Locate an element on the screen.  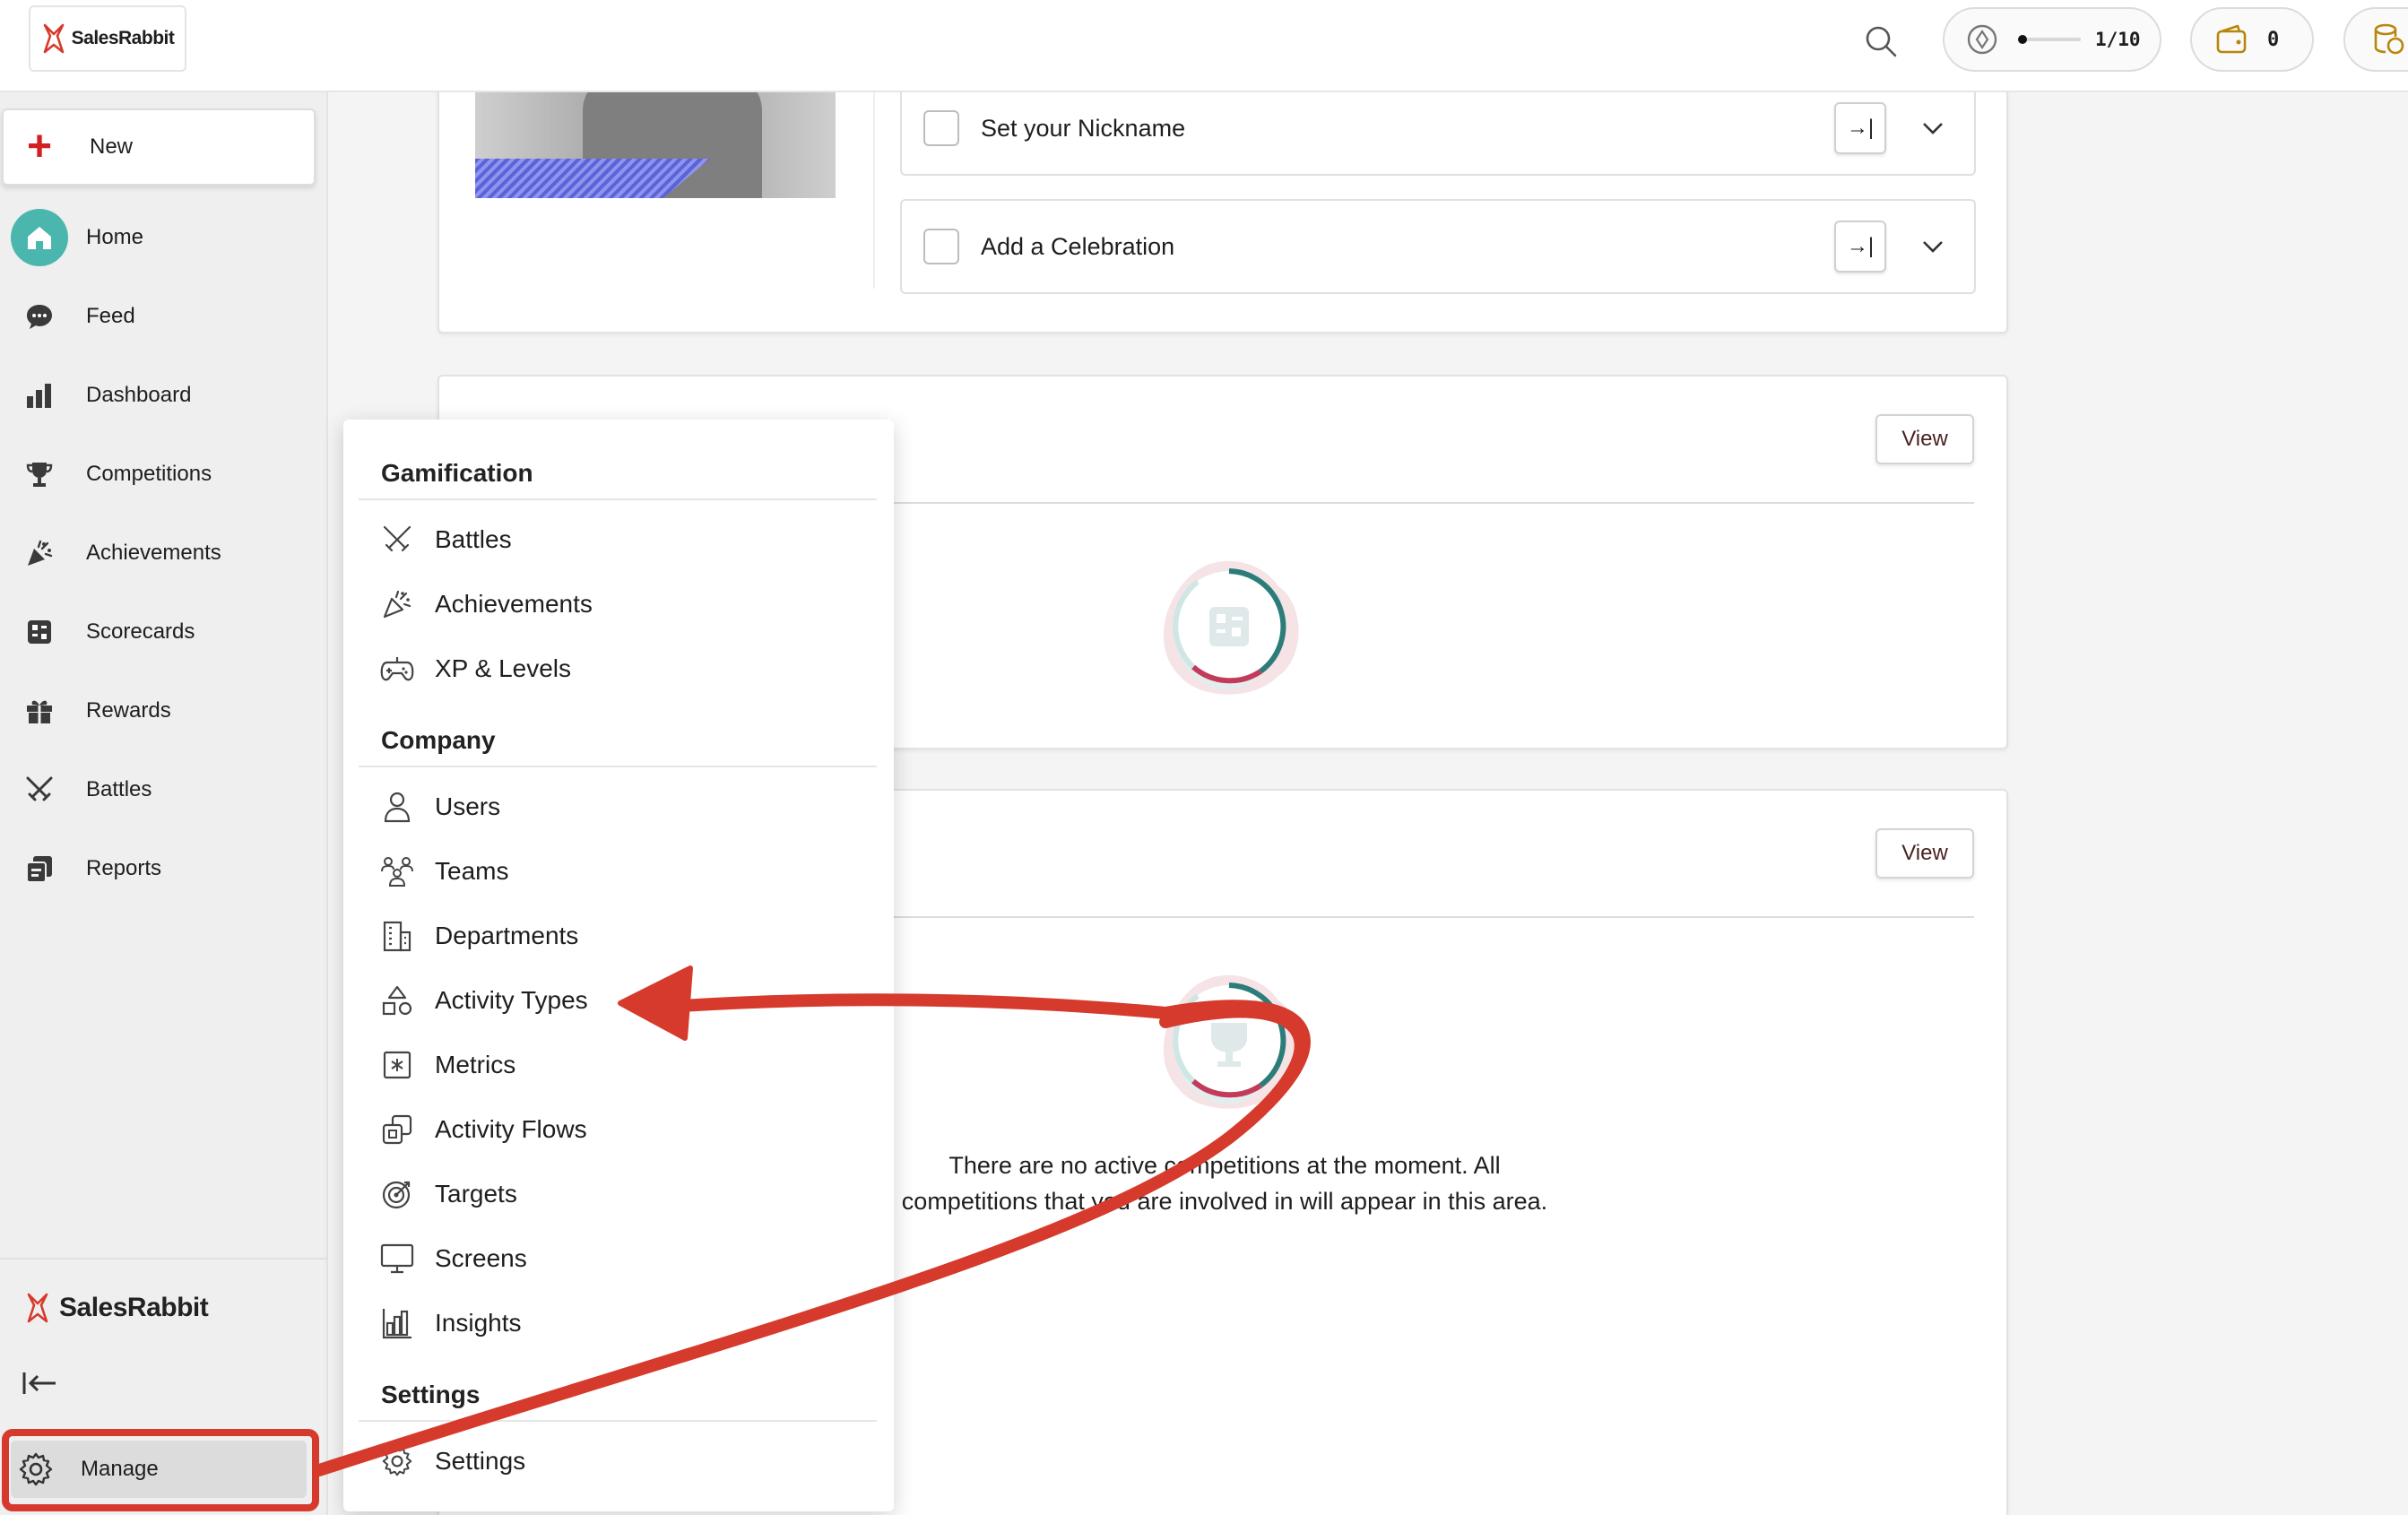
menu-section-settings: Settings is located at coordinates (431, 1394).